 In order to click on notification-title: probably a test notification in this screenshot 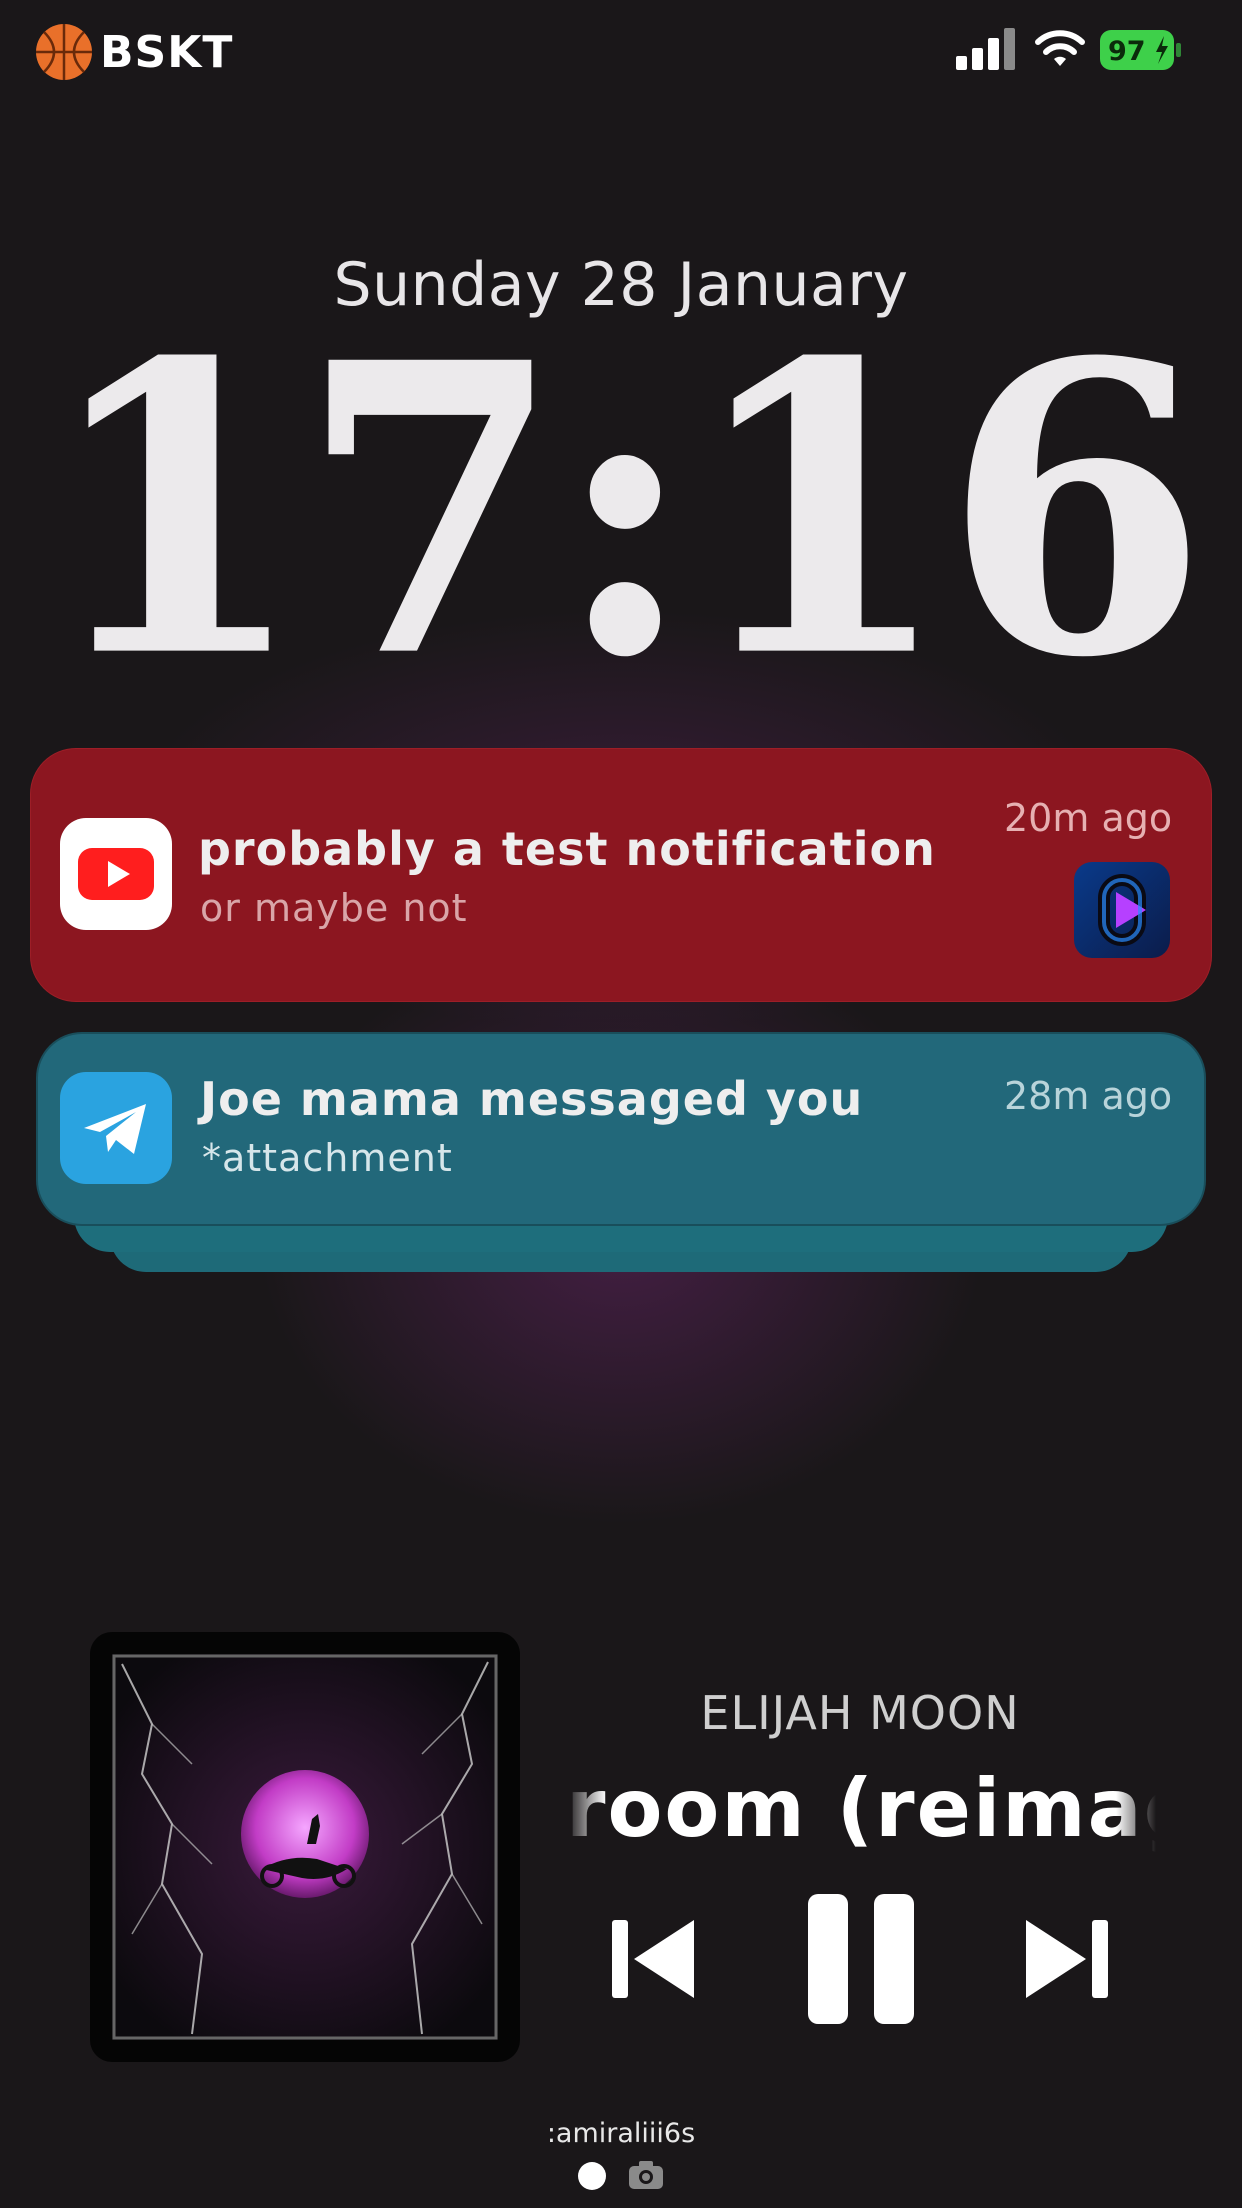, I will do `click(567, 849)`.